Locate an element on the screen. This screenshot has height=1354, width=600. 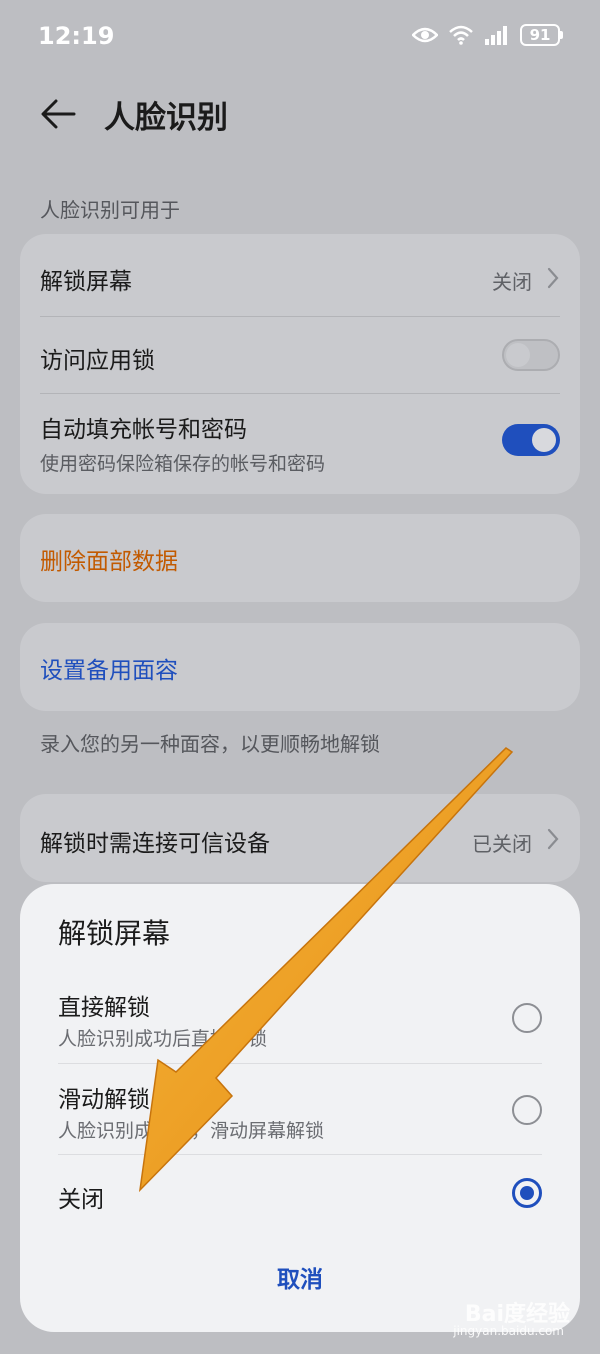
trusted-device-row: 解锁时需连接可信设备 已关闭 is located at coordinates (300, 838).